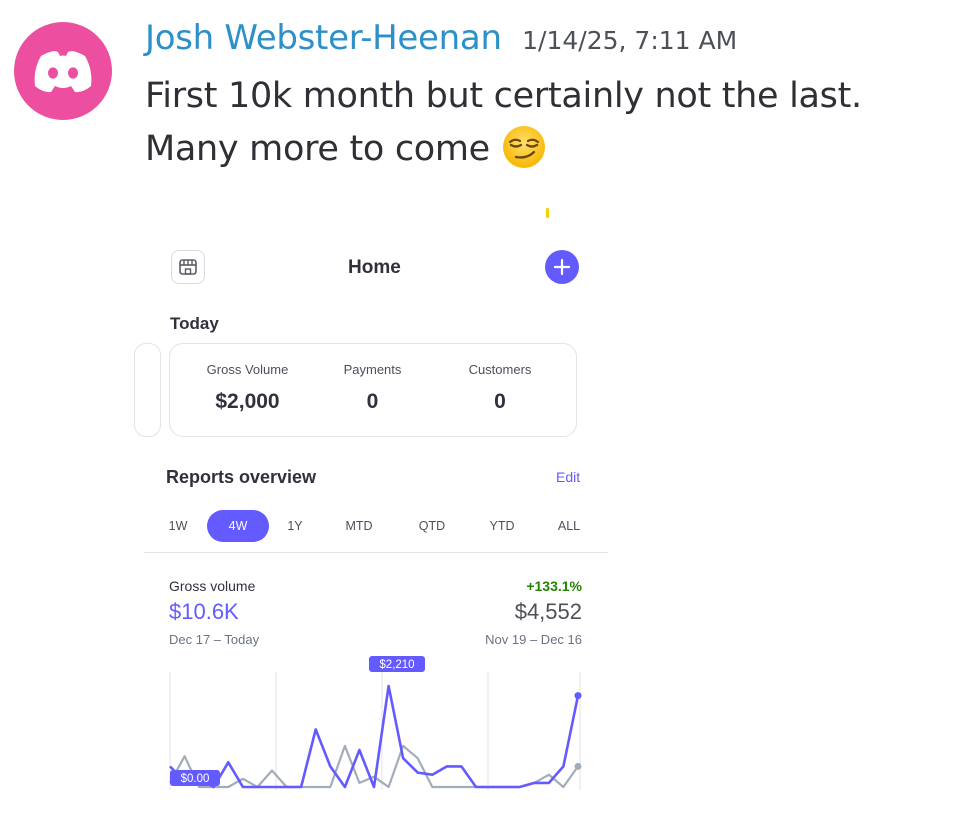  What do you see at coordinates (376, 552) in the screenshot?
I see `divider` at bounding box center [376, 552].